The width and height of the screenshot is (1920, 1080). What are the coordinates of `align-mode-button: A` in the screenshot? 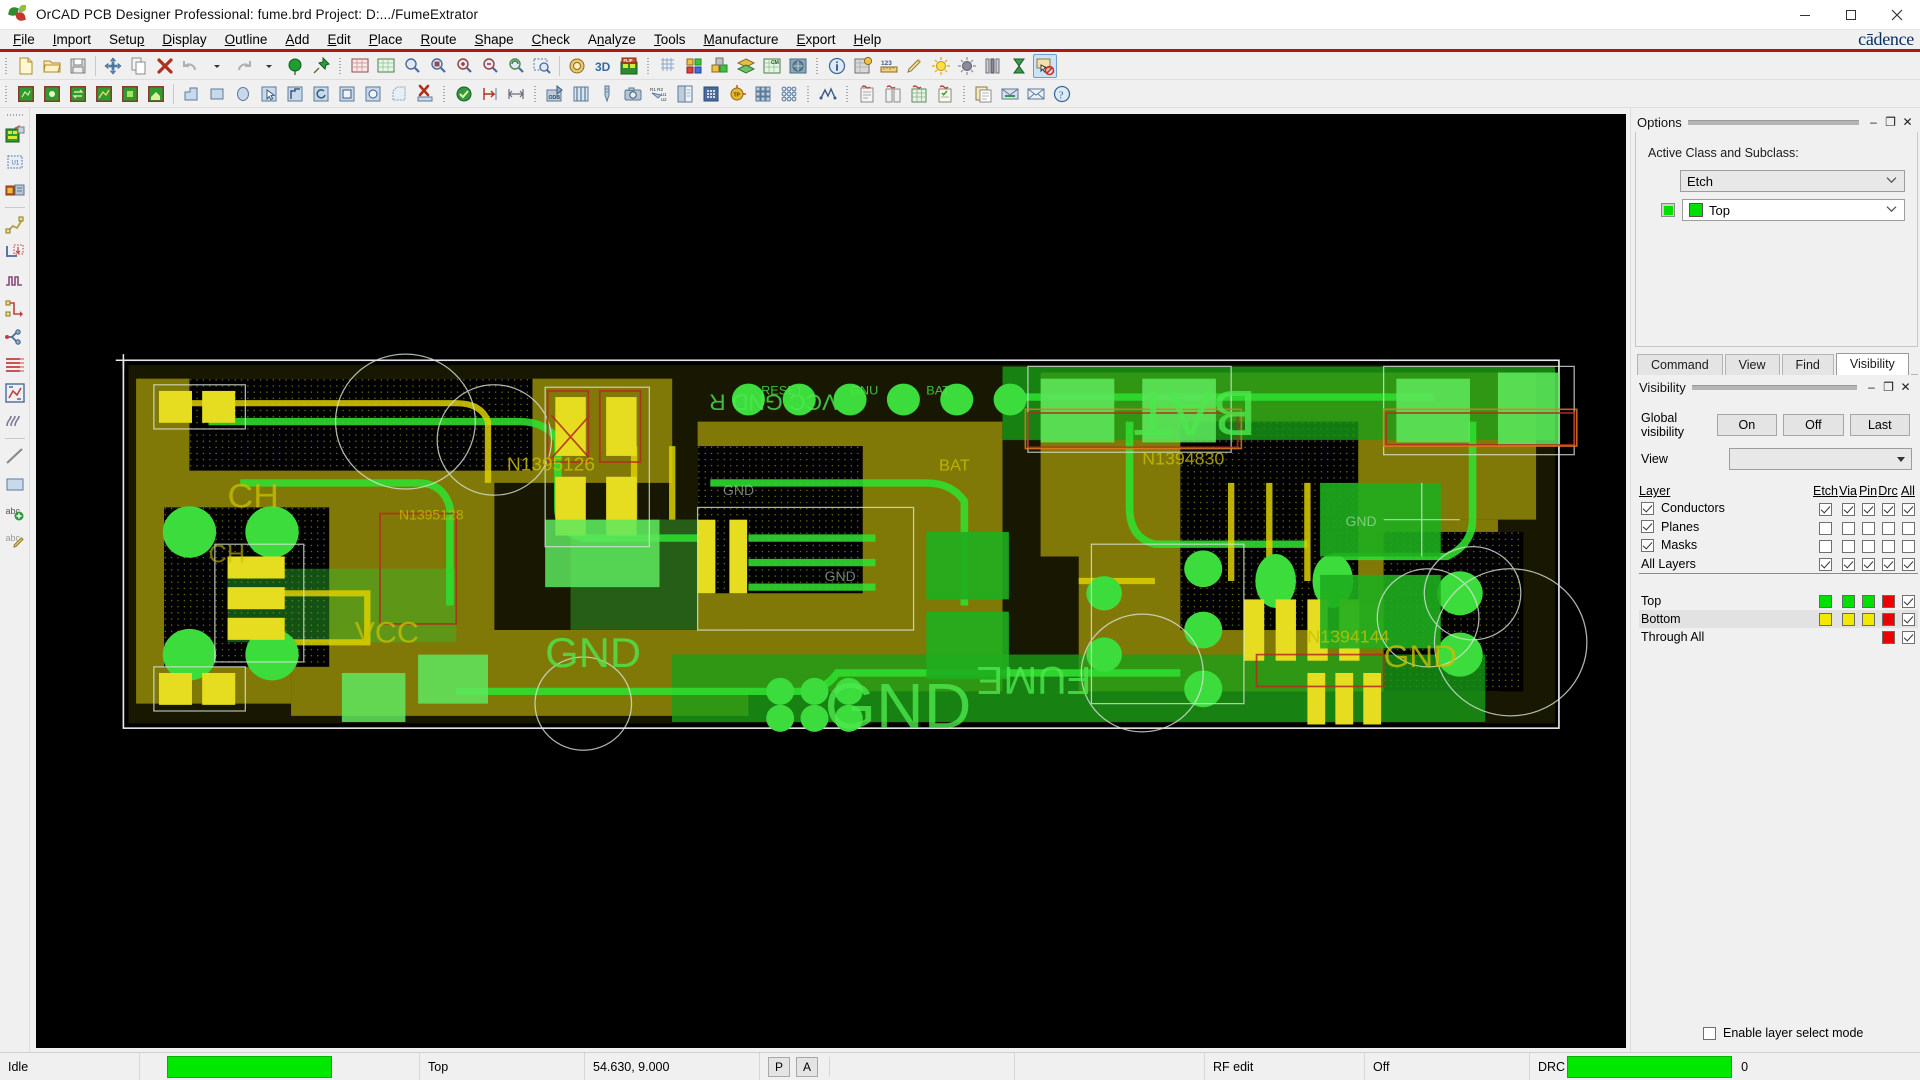 It's located at (807, 1066).